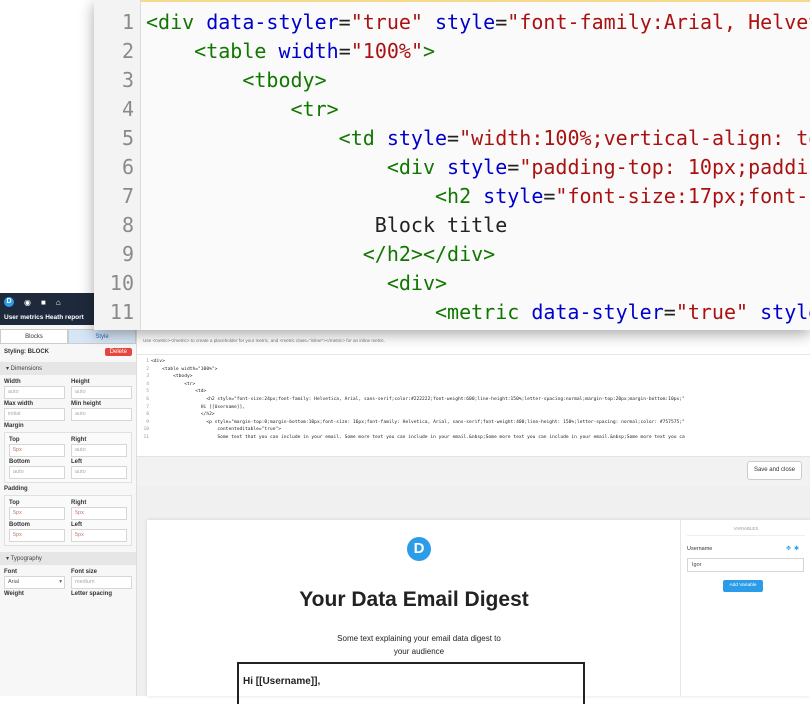  What do you see at coordinates (121, 312) in the screenshot?
I see `line-number: 11` at bounding box center [121, 312].